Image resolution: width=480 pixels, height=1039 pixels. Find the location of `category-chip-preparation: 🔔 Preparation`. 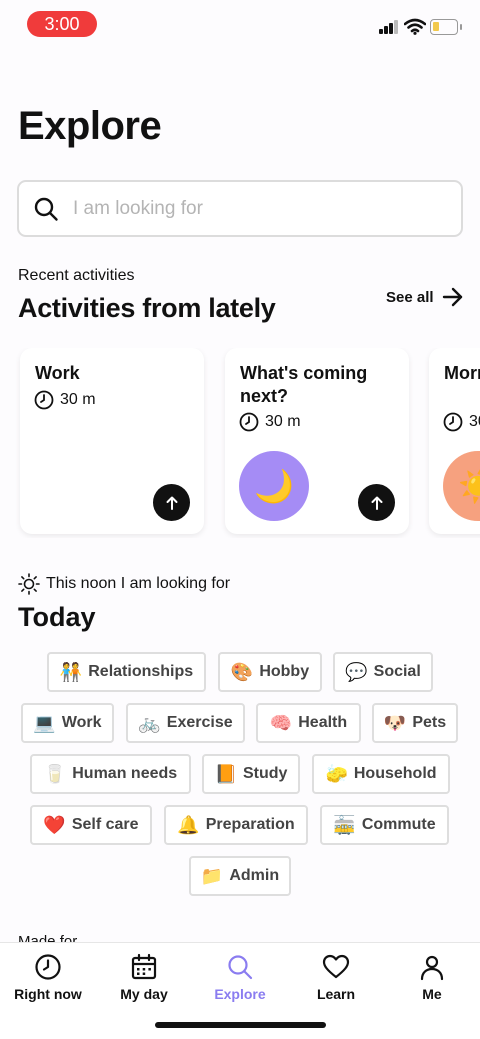

category-chip-preparation: 🔔 Preparation is located at coordinates (236, 825).